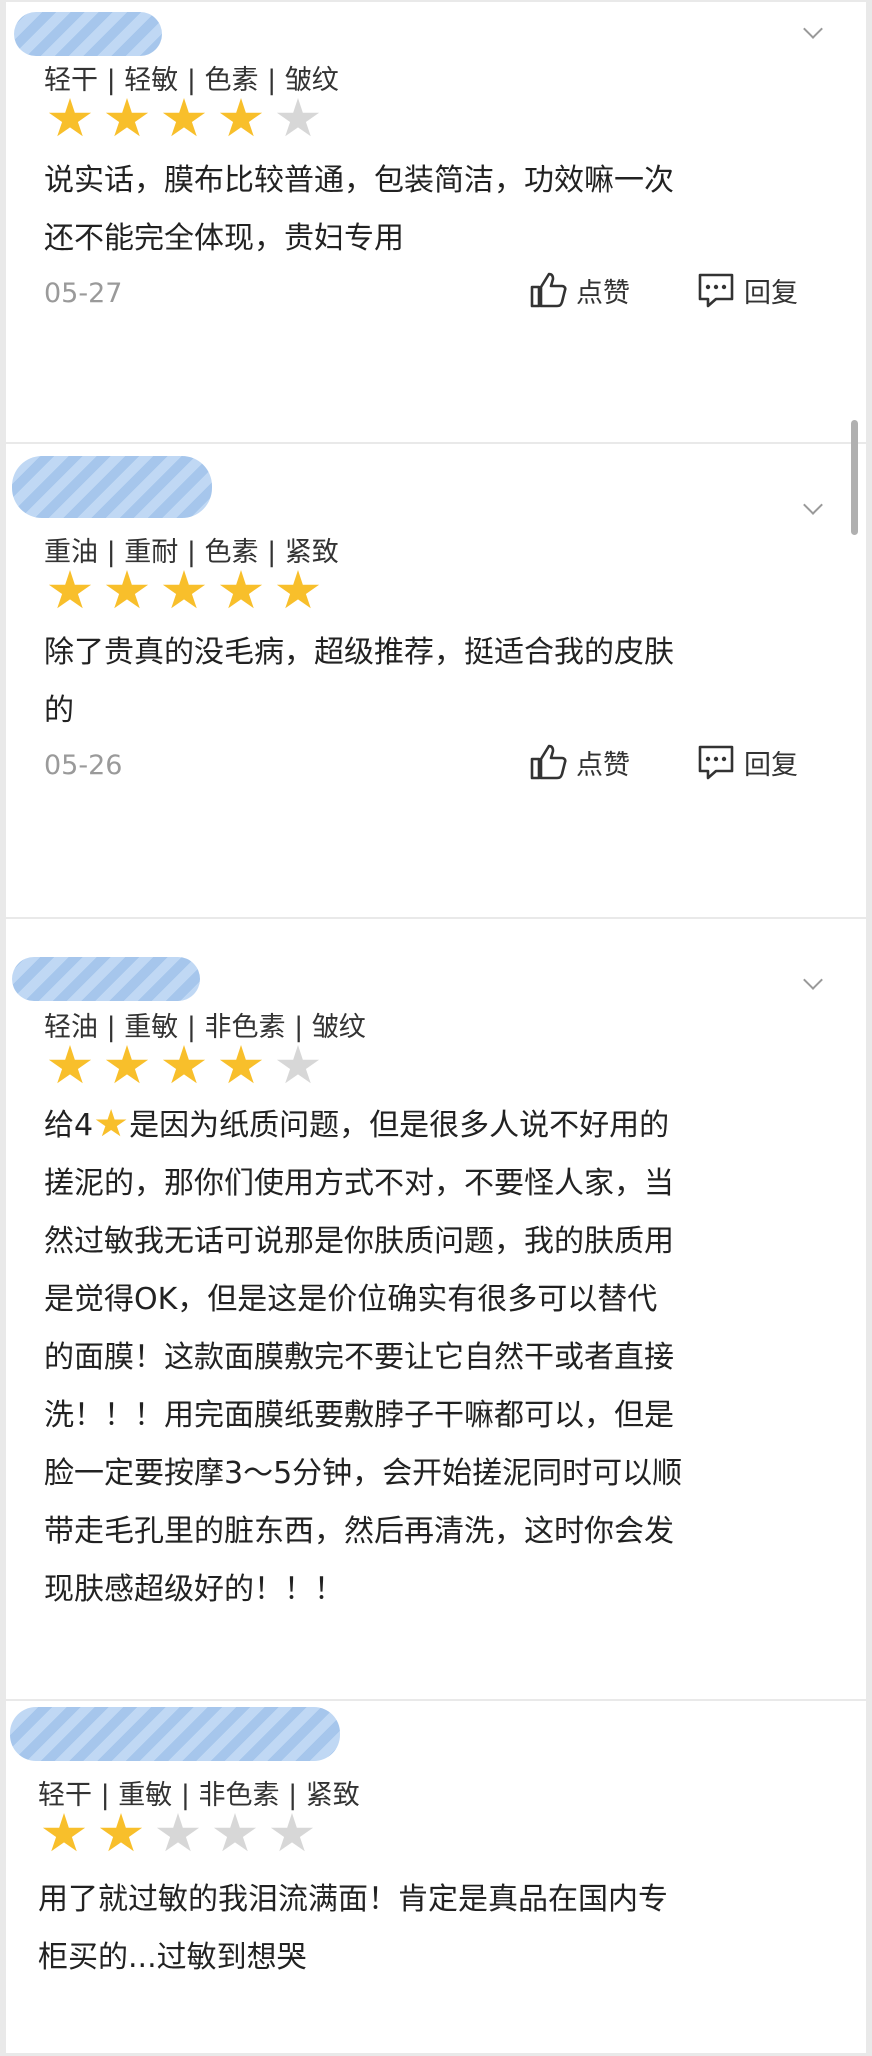 Image resolution: width=872 pixels, height=2056 pixels. What do you see at coordinates (353, 1928) in the screenshot?
I see `review-text: 用了就过敏的我泪流满面！肯定是真品在国内专 柜买的...过敏到想哭` at bounding box center [353, 1928].